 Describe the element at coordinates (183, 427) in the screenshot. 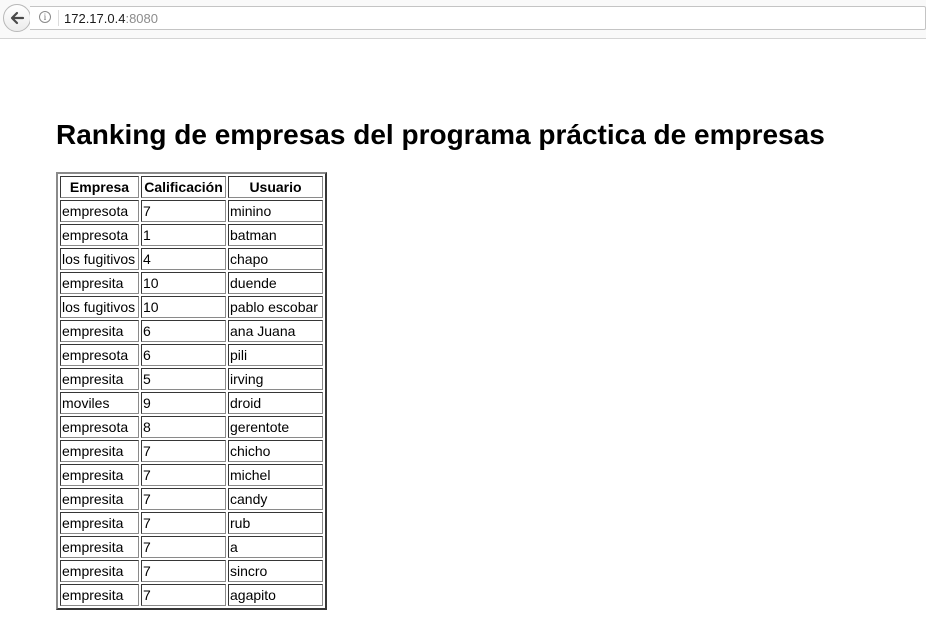

I see `cell-calificacion: 8` at that location.